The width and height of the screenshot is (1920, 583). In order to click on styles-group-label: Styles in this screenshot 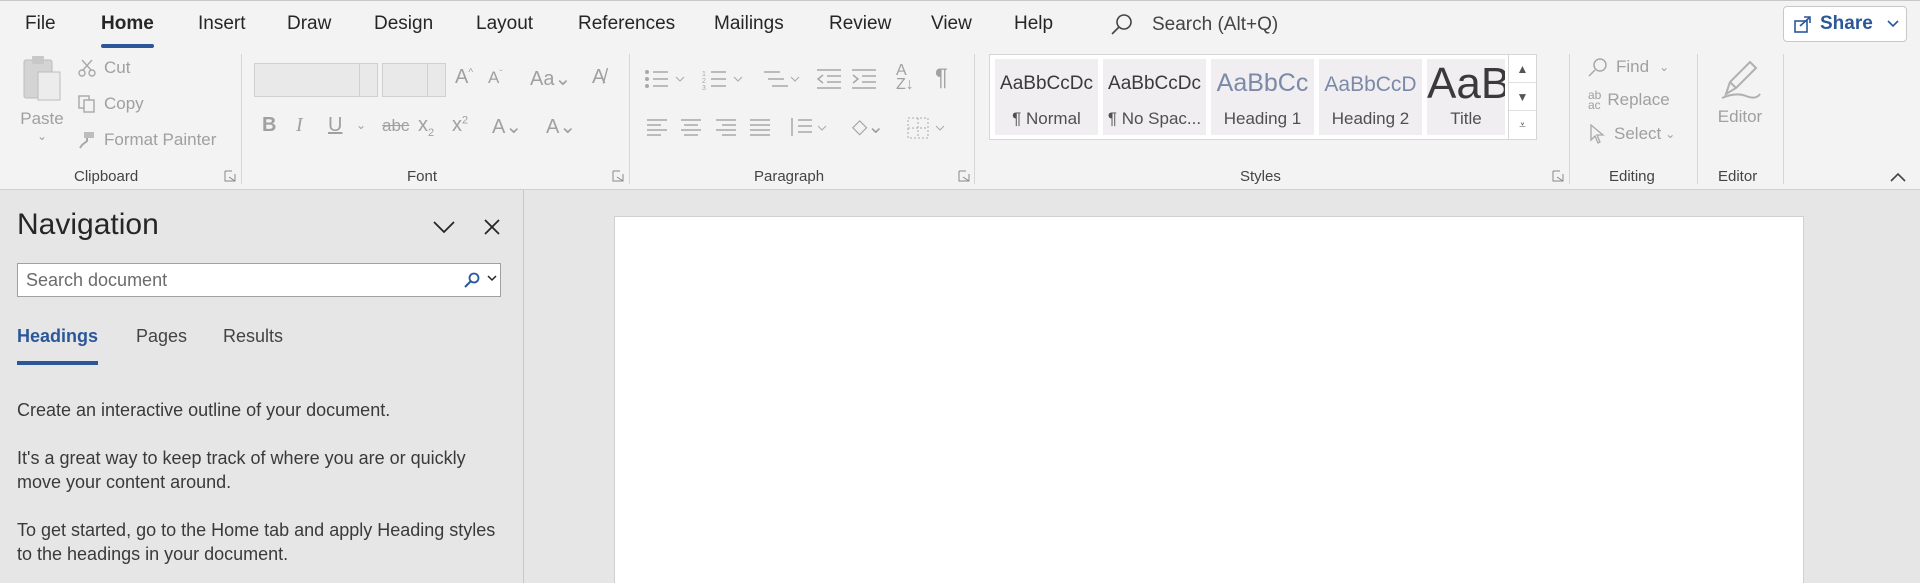, I will do `click(1260, 176)`.